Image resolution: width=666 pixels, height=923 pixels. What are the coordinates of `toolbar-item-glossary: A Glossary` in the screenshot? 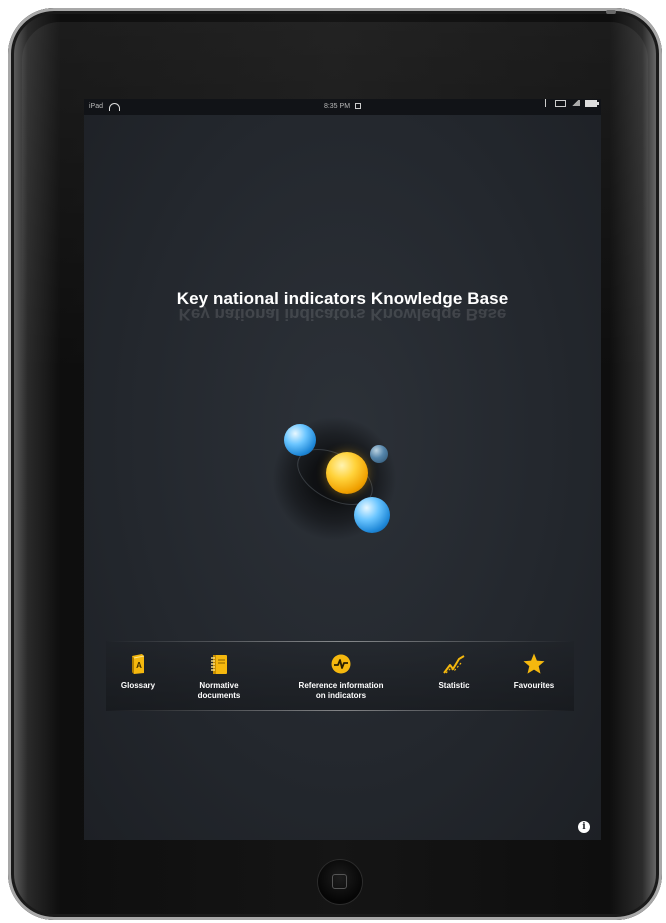 It's located at (138, 671).